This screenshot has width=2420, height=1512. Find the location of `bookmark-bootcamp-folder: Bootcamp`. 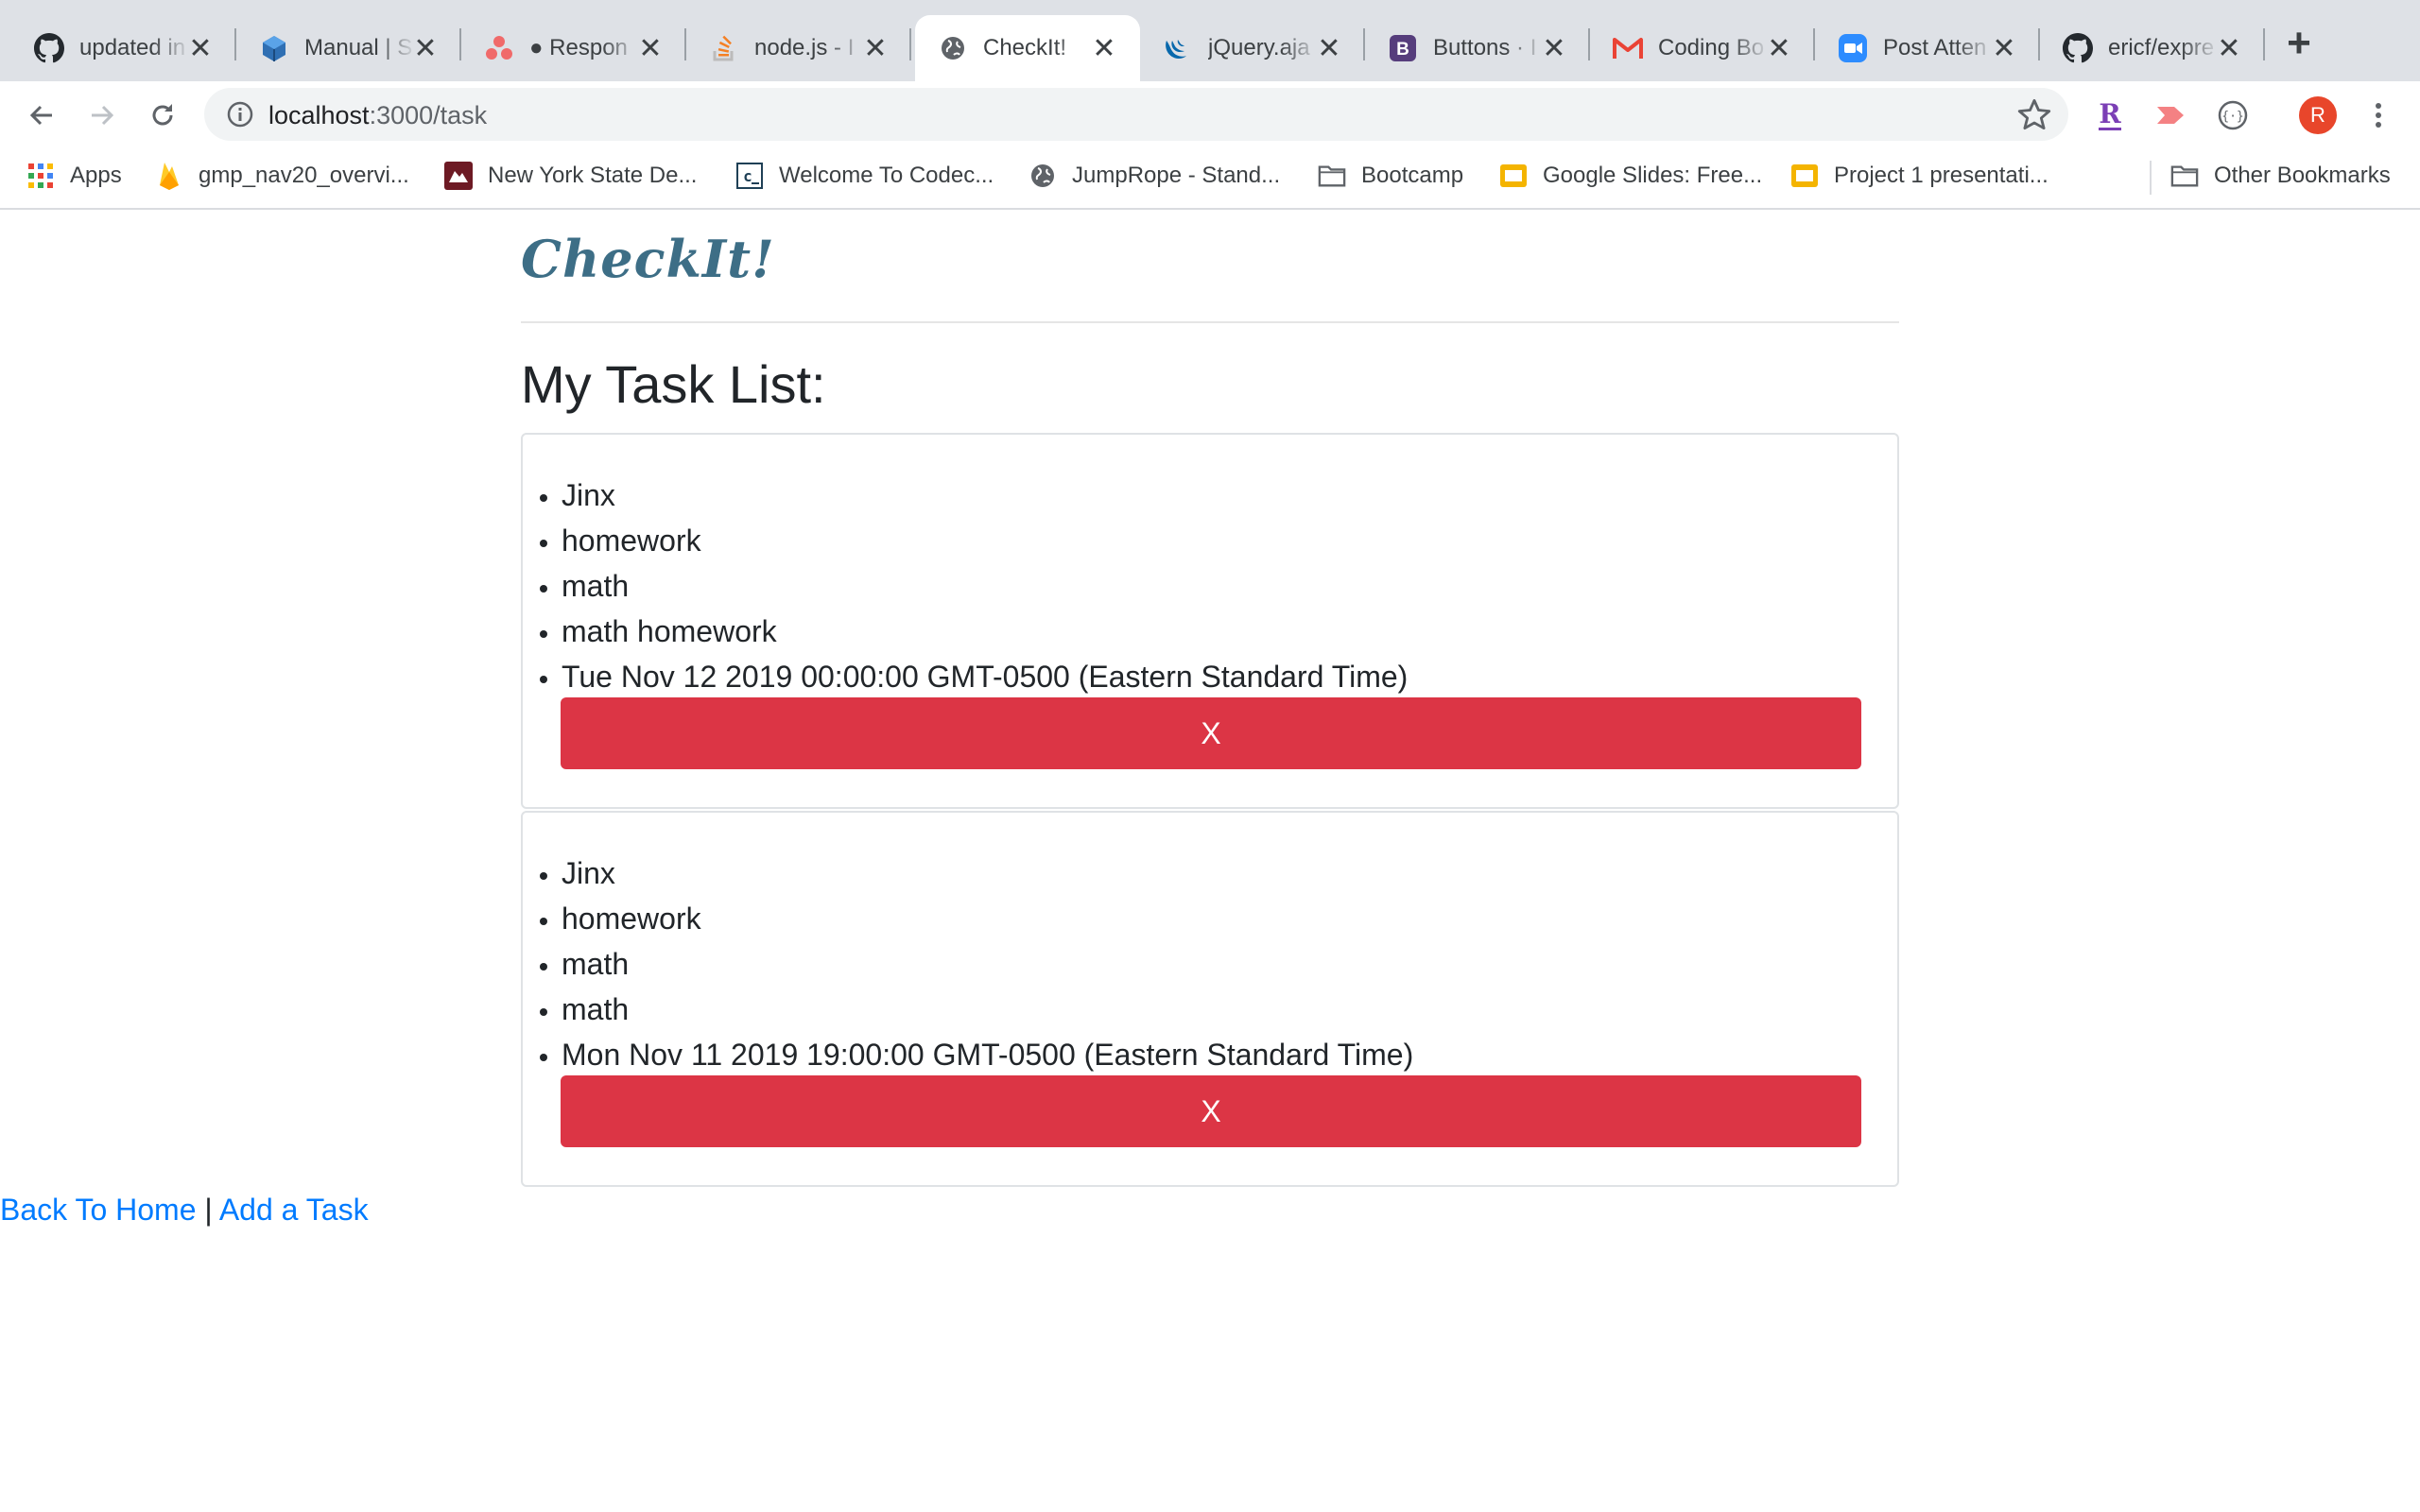

bookmark-bootcamp-folder: Bootcamp is located at coordinates (1390, 176).